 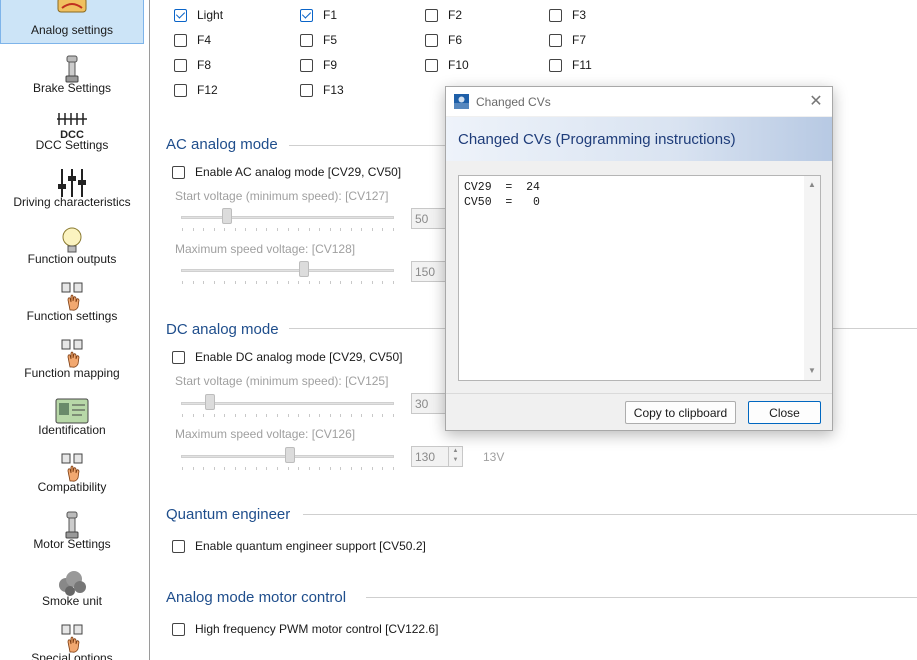 What do you see at coordinates (210, 15) in the screenshot?
I see `checkbox-label: Light` at bounding box center [210, 15].